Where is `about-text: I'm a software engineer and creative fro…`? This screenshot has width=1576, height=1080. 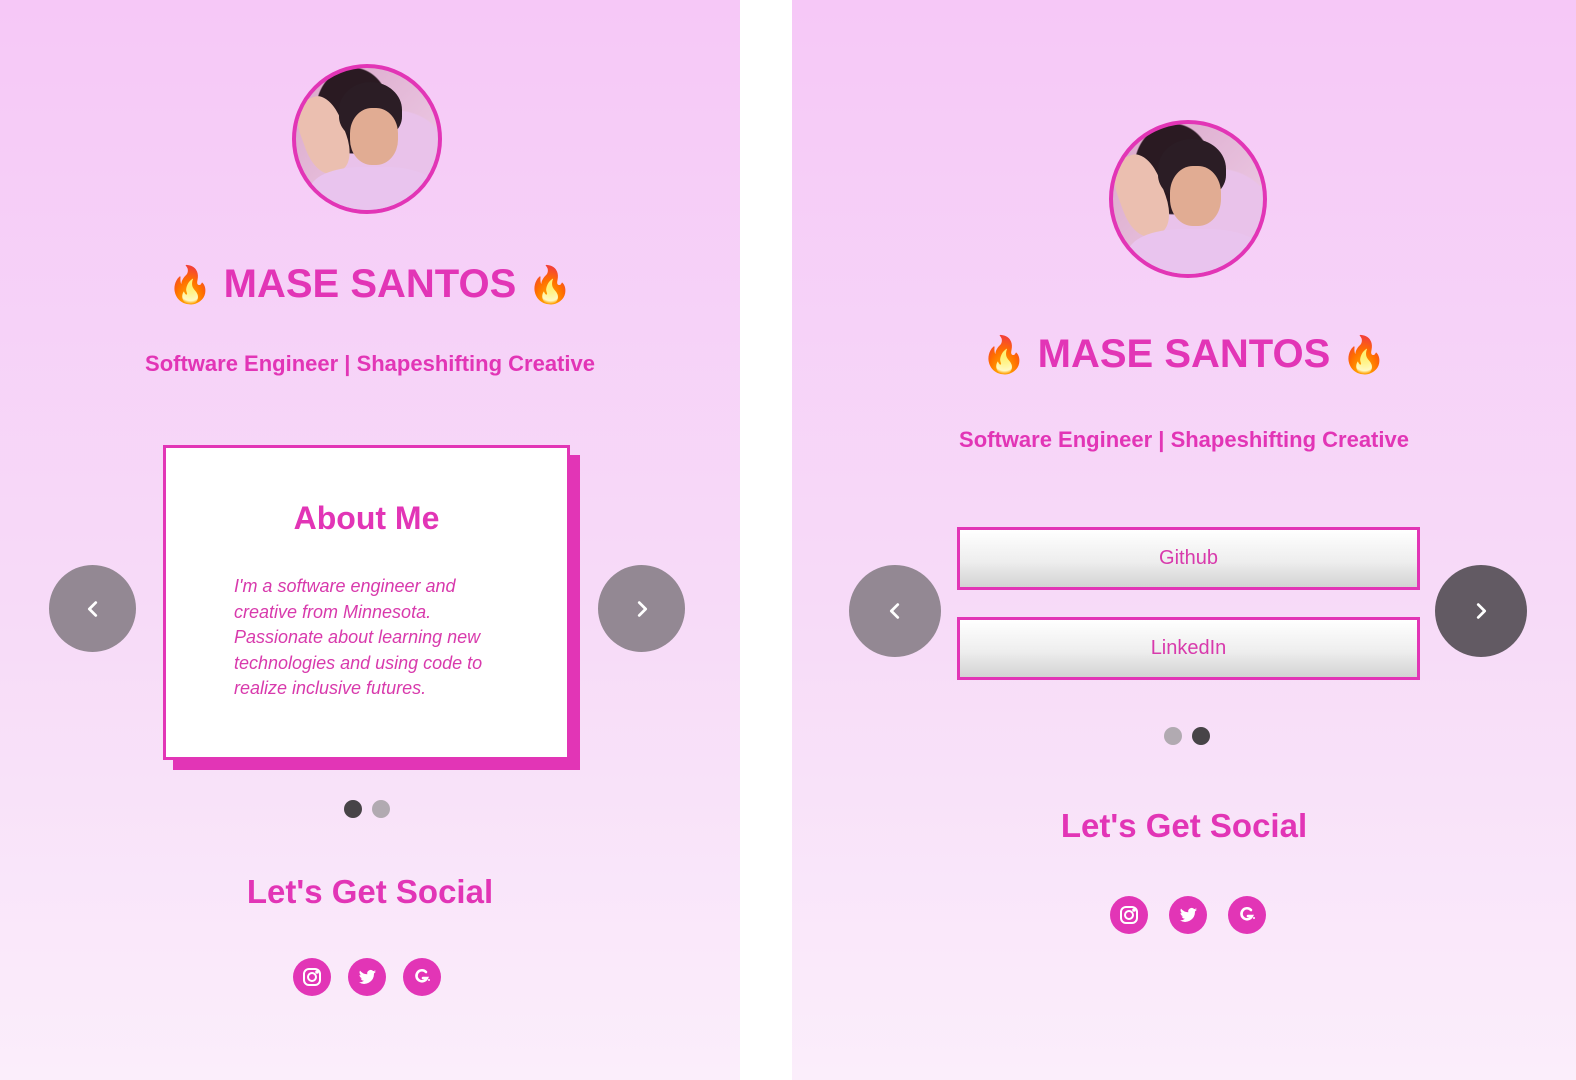 about-text: I'm a software engineer and creative fro… is located at coordinates (358, 637).